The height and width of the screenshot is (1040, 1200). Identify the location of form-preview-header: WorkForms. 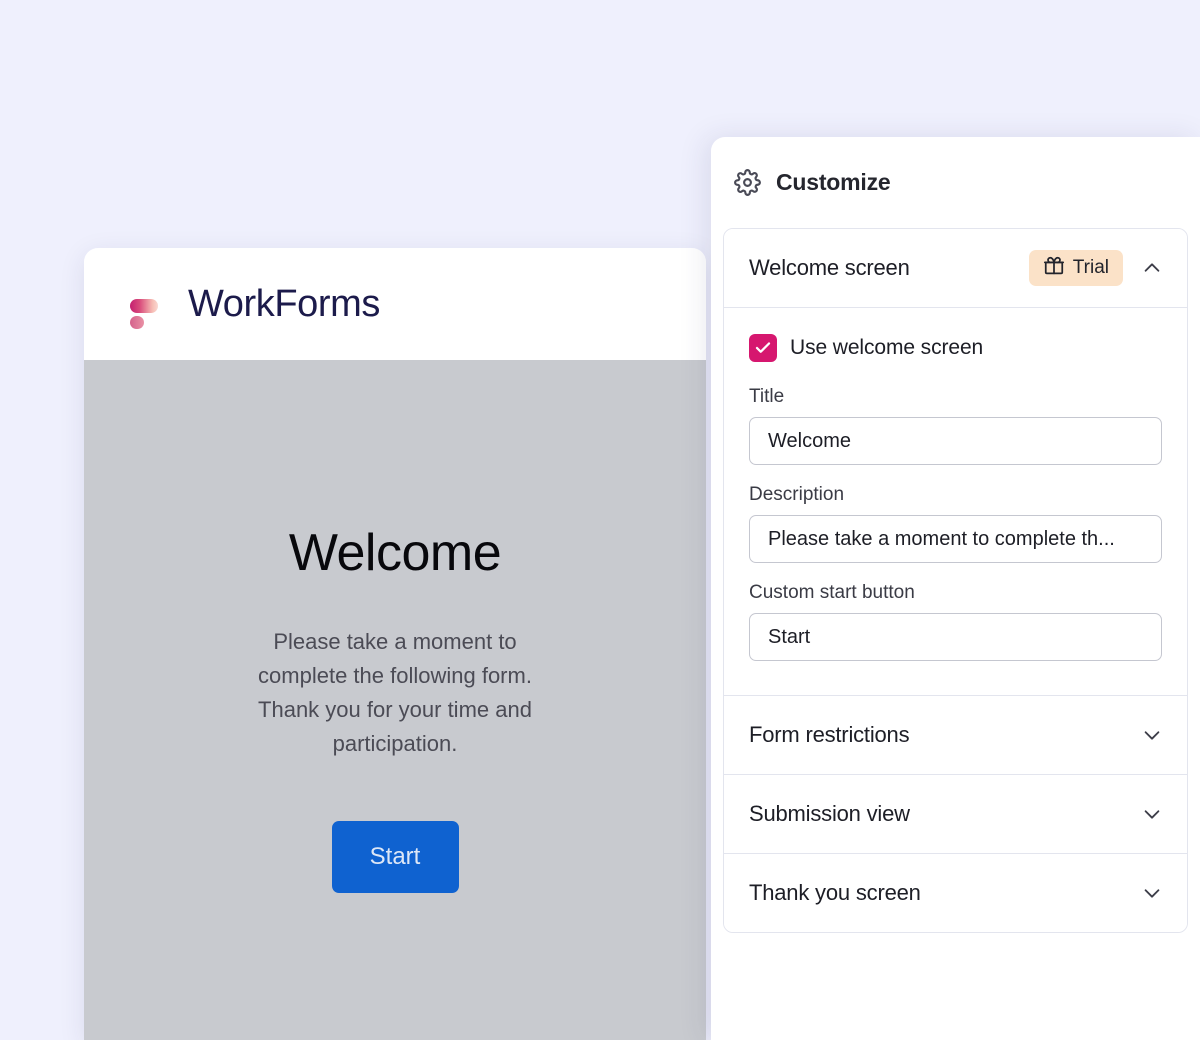
(395, 304).